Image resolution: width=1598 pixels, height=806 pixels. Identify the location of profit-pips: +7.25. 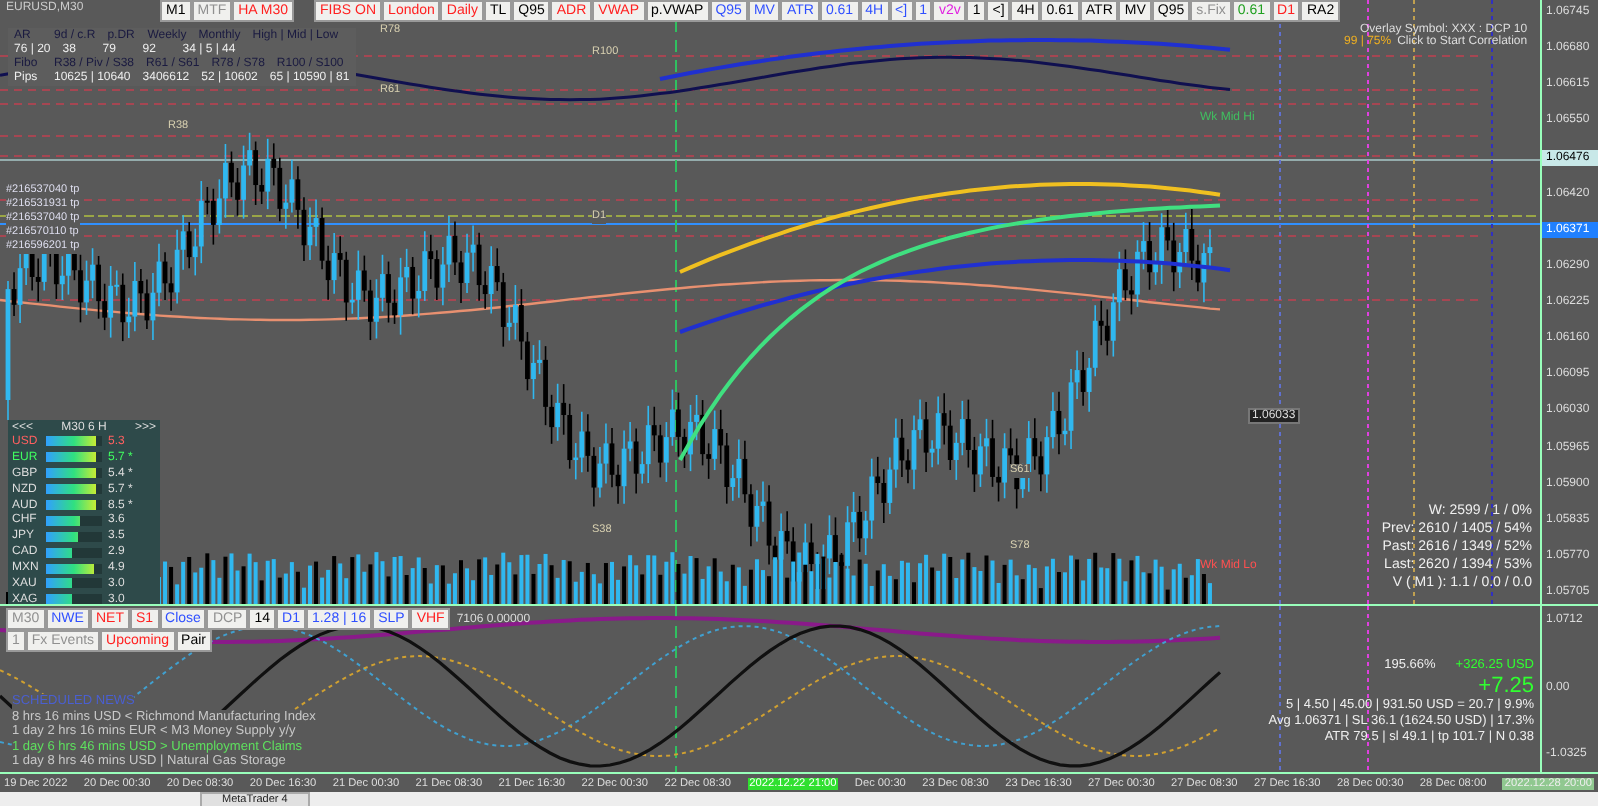
(1506, 686).